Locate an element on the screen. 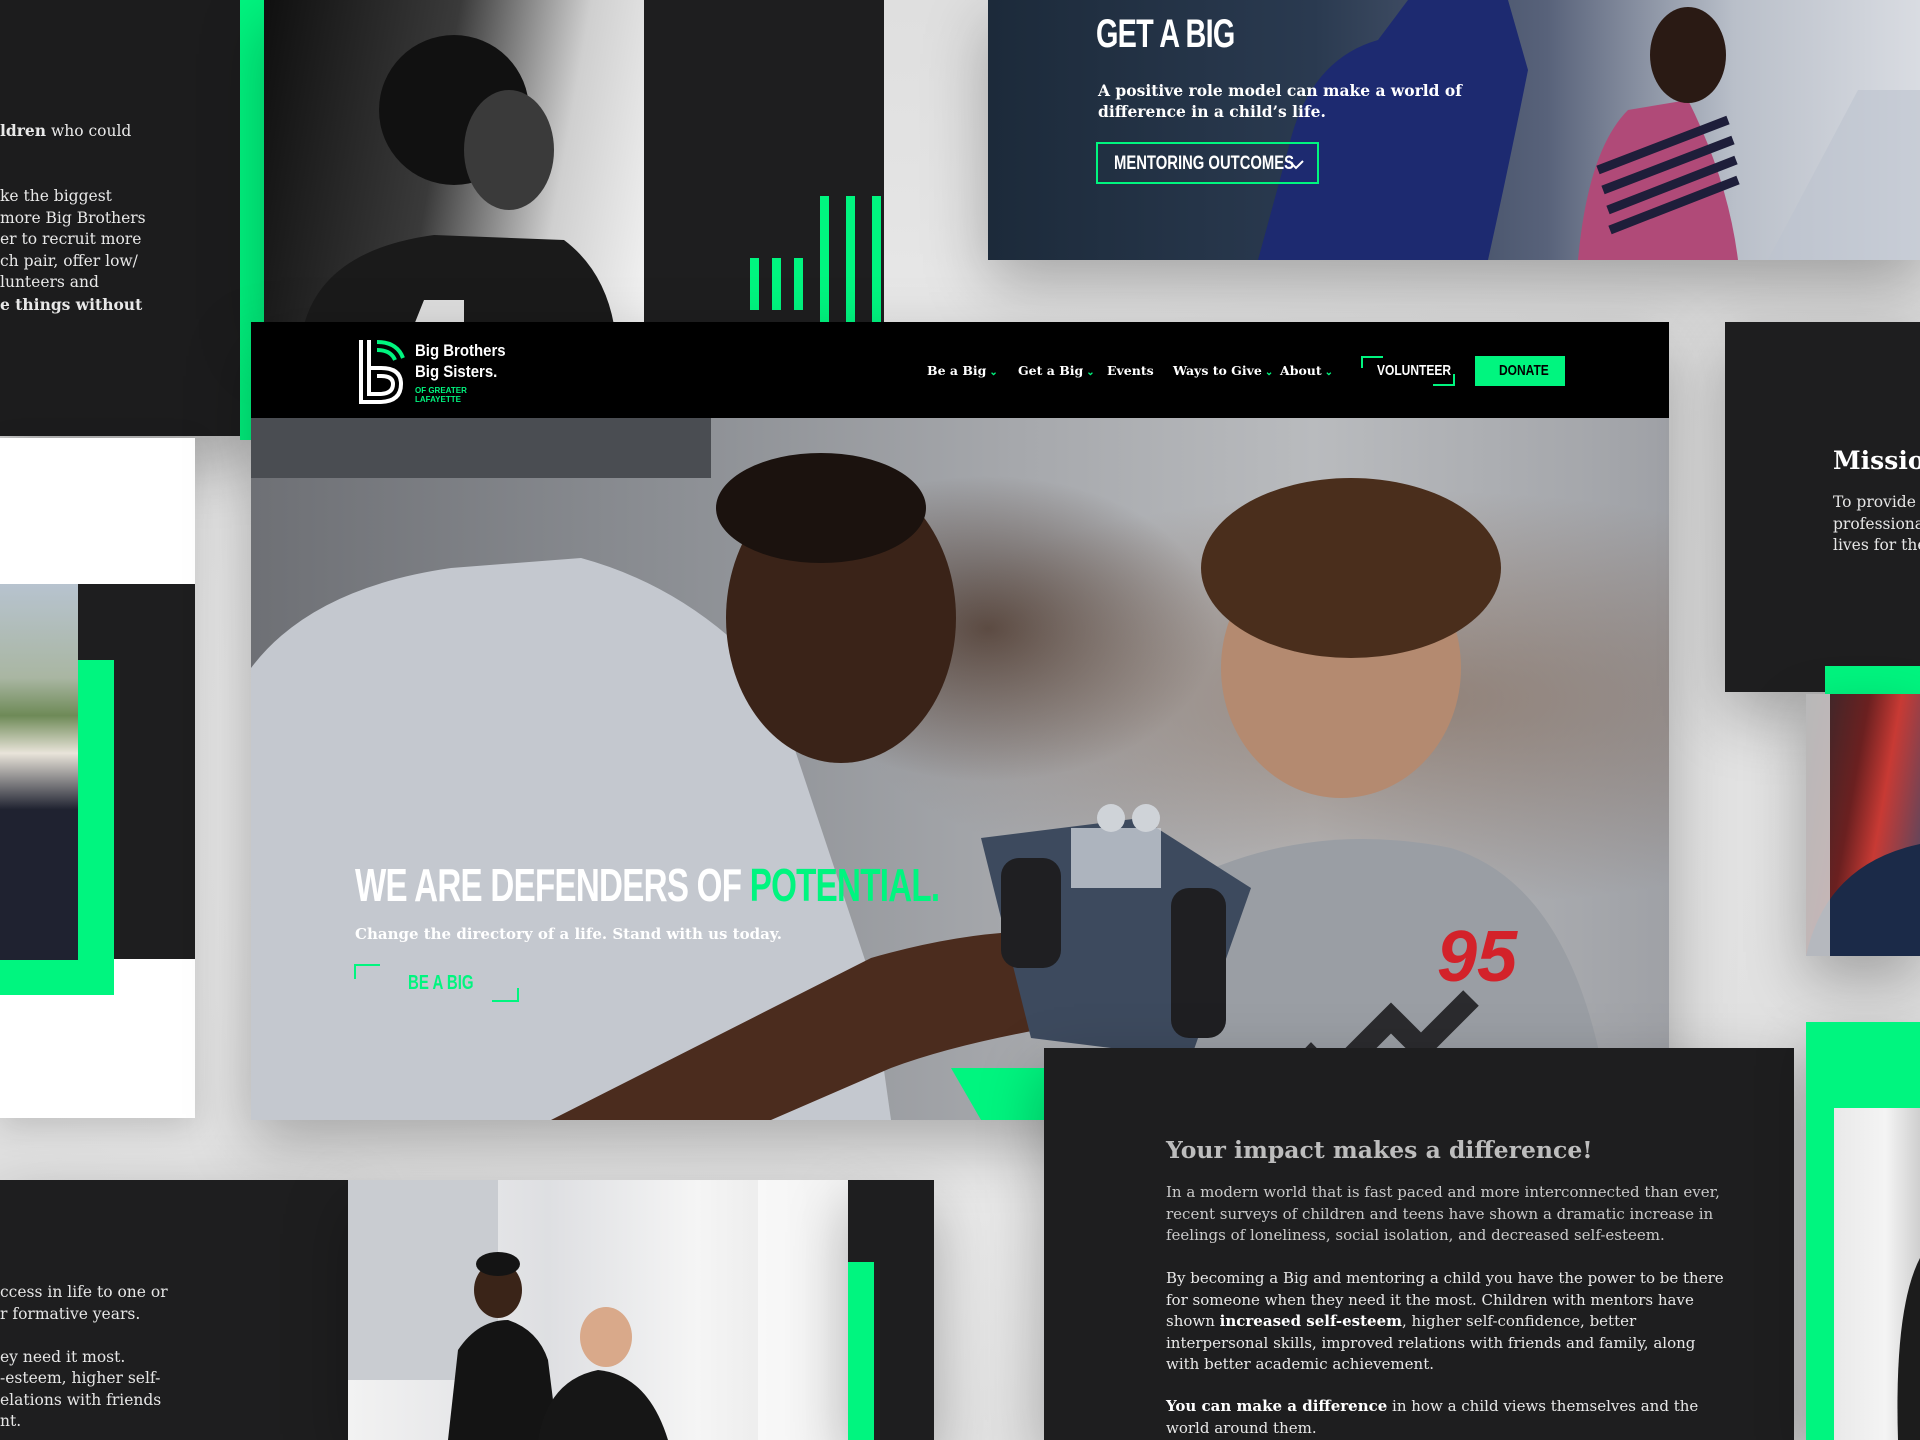 This screenshot has width=1920, height=1440. bottom-left-line-5: elations with friends is located at coordinates (81, 1399).